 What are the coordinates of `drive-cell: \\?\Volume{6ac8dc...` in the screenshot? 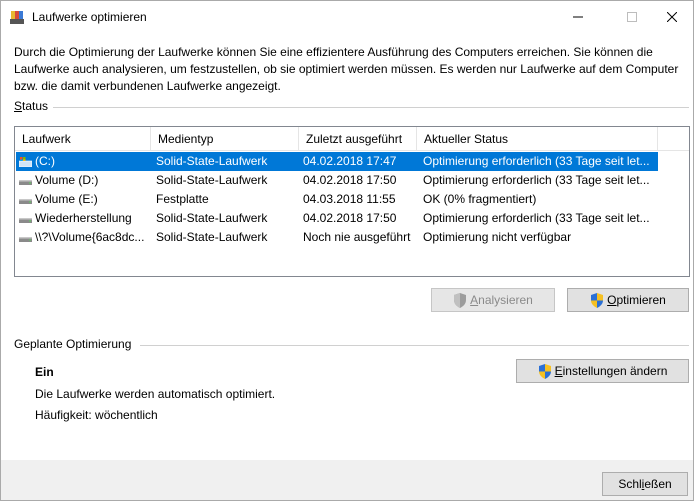 It's located at (85, 237).